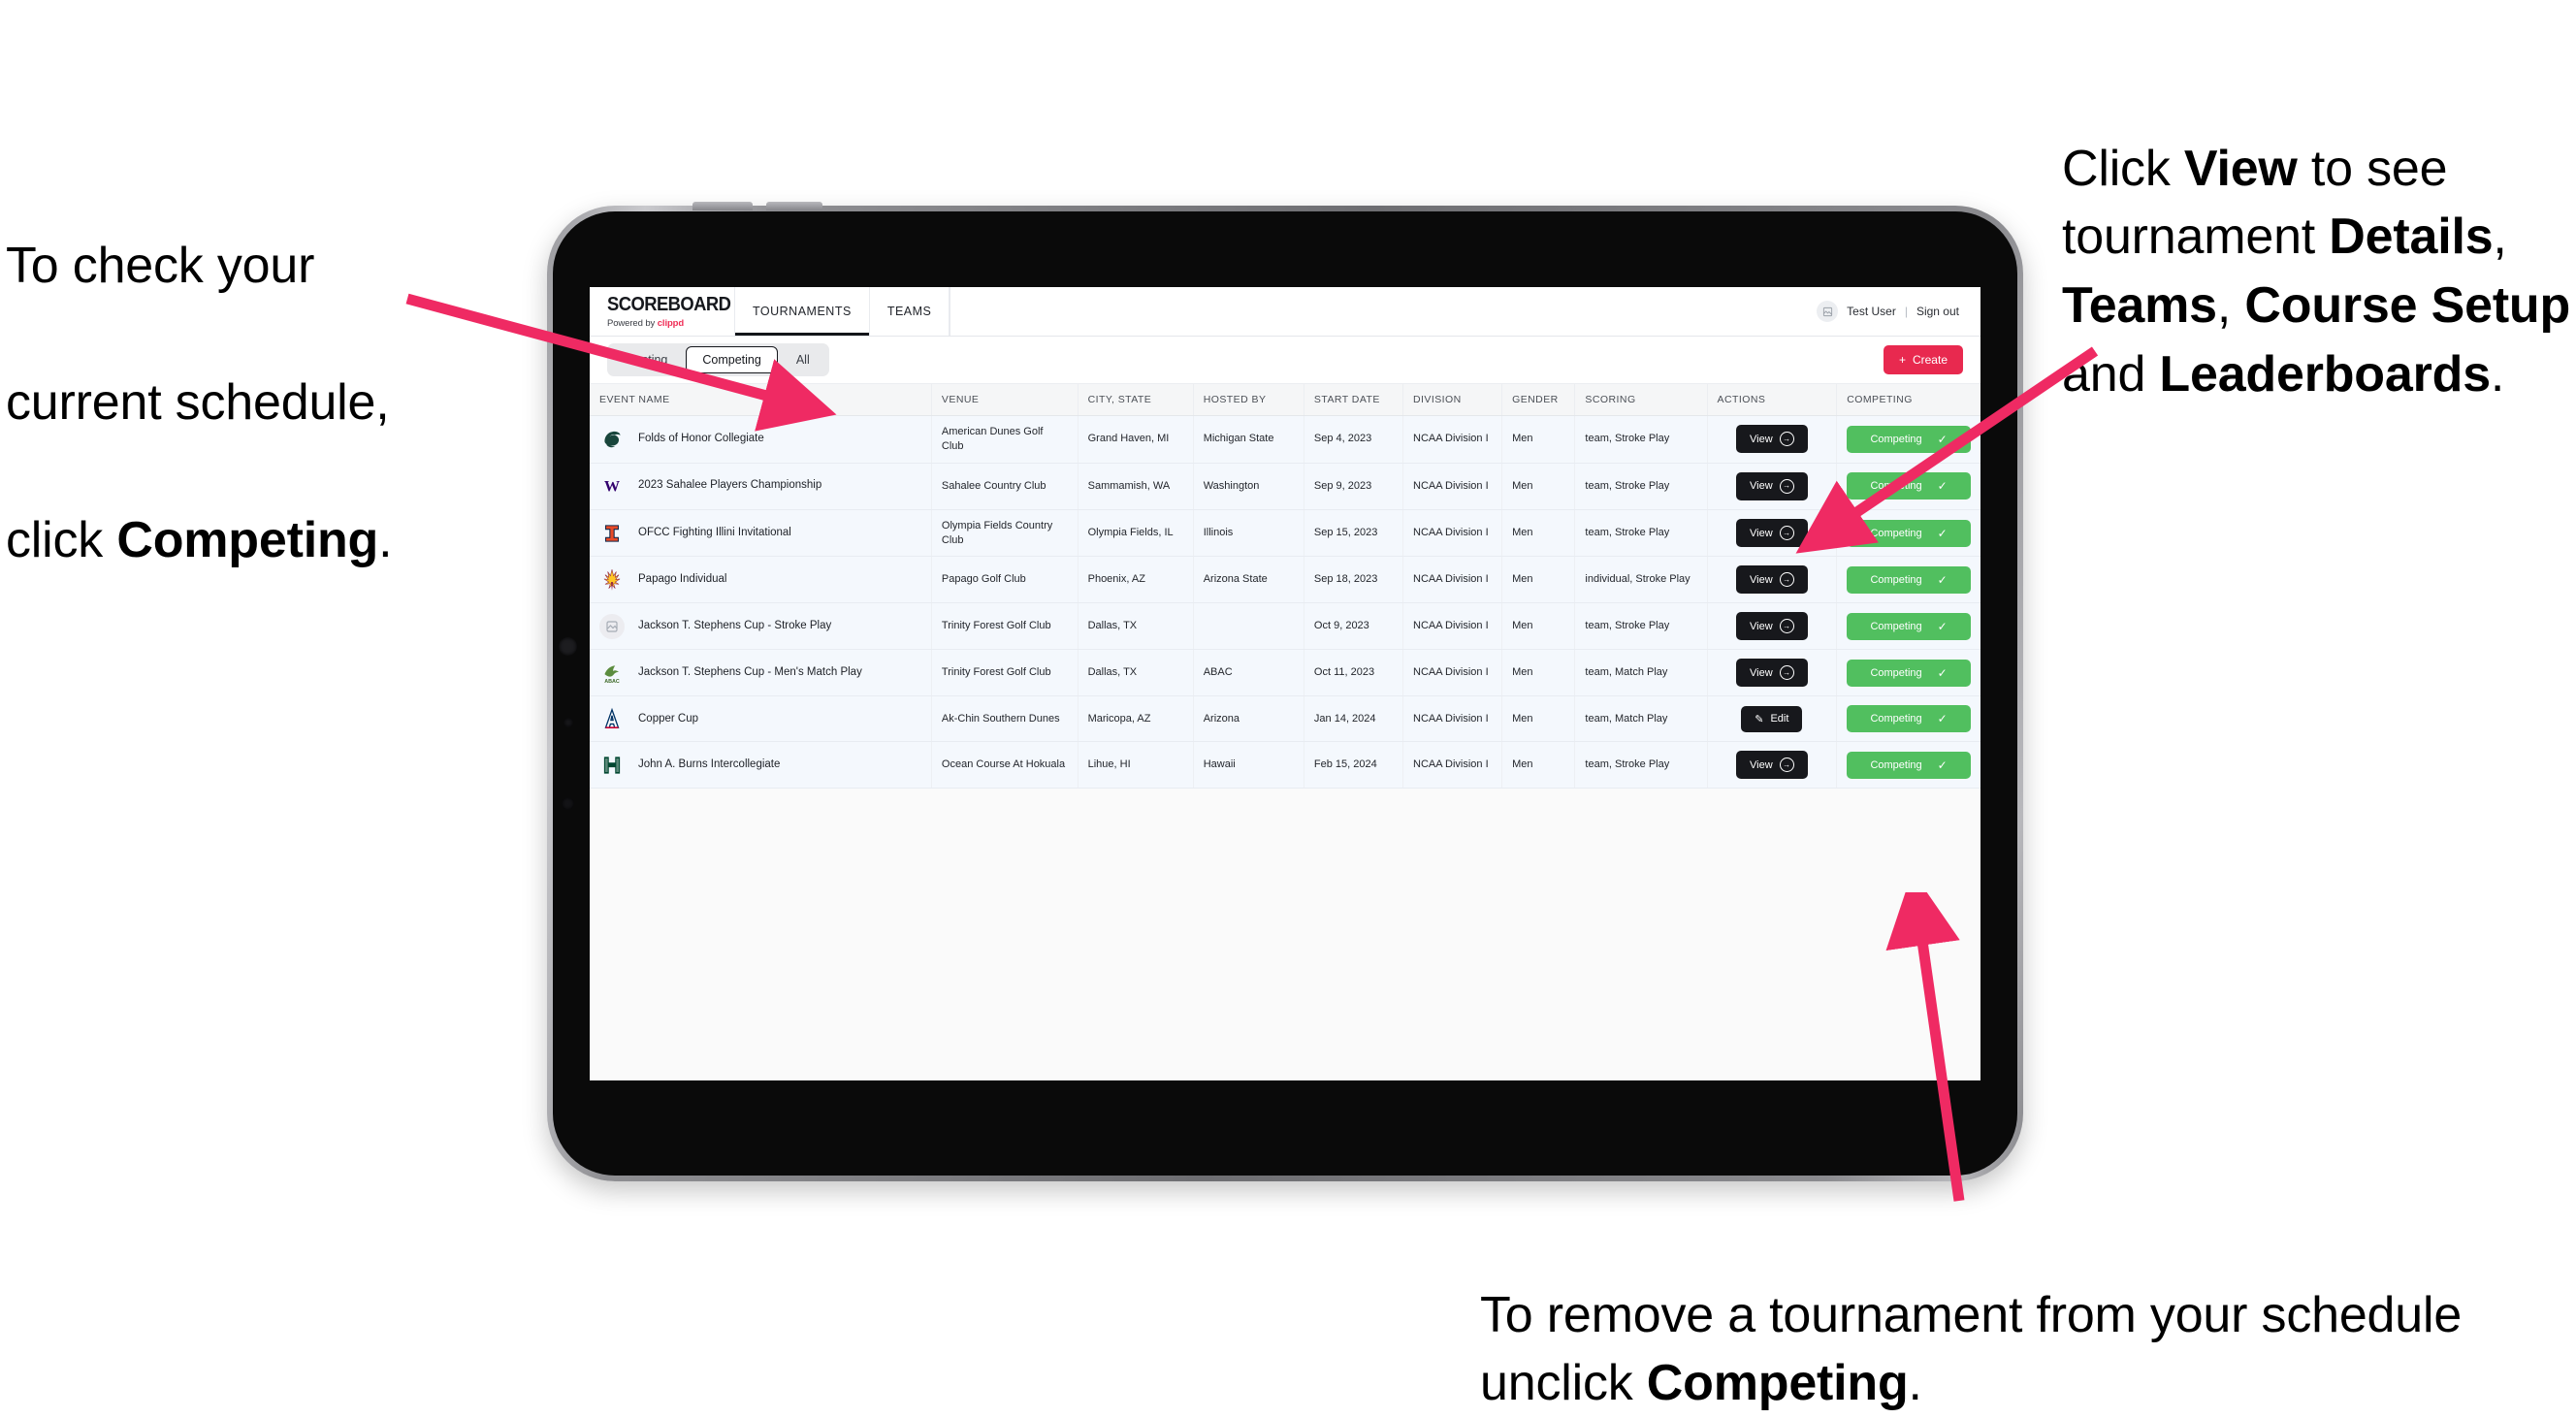 The image size is (2576, 1418). What do you see at coordinates (1354, 626) in the screenshot?
I see `cell-start-date: Oct 9, 2023` at bounding box center [1354, 626].